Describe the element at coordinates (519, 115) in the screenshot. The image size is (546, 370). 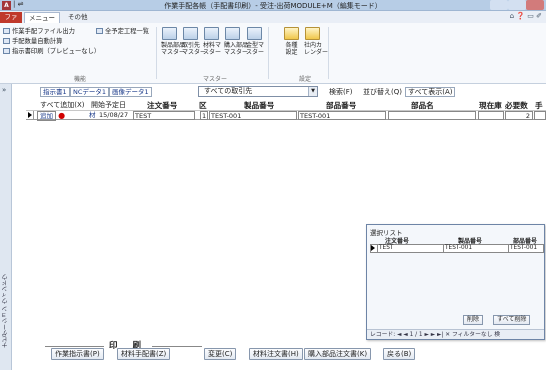
I see `required-cell: 2` at that location.